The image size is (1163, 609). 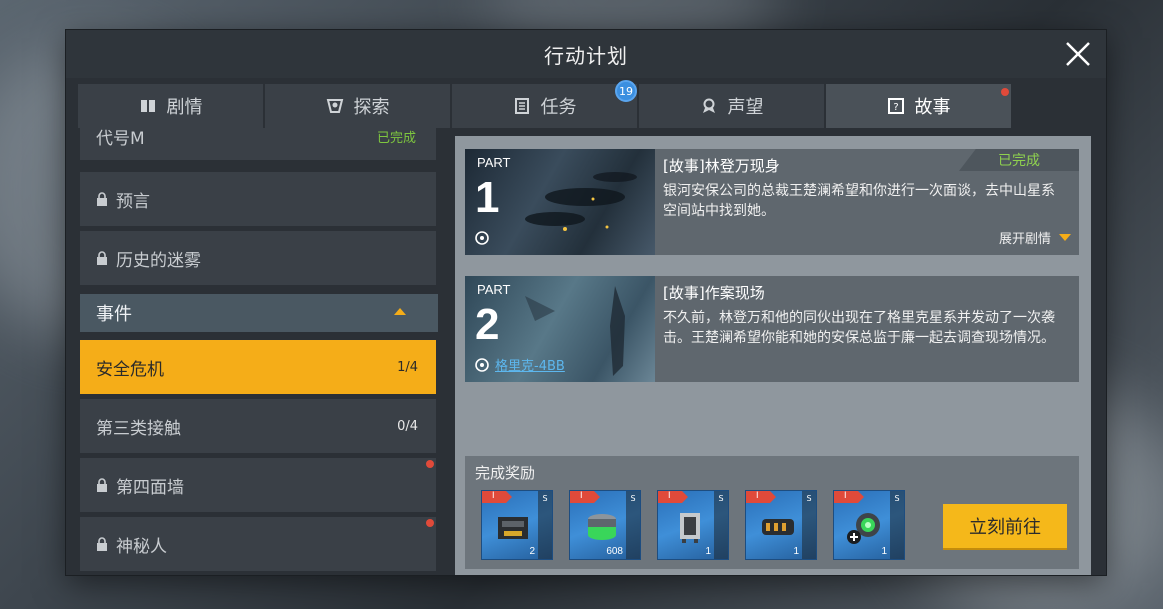 What do you see at coordinates (258, 144) in the screenshot?
I see `list-item-code-m: 代号M 已完成` at bounding box center [258, 144].